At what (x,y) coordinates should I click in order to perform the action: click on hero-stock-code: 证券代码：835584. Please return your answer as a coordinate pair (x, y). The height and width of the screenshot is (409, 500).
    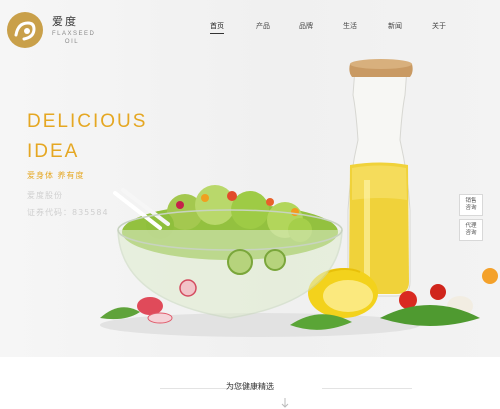
    Looking at the image, I should click on (68, 212).